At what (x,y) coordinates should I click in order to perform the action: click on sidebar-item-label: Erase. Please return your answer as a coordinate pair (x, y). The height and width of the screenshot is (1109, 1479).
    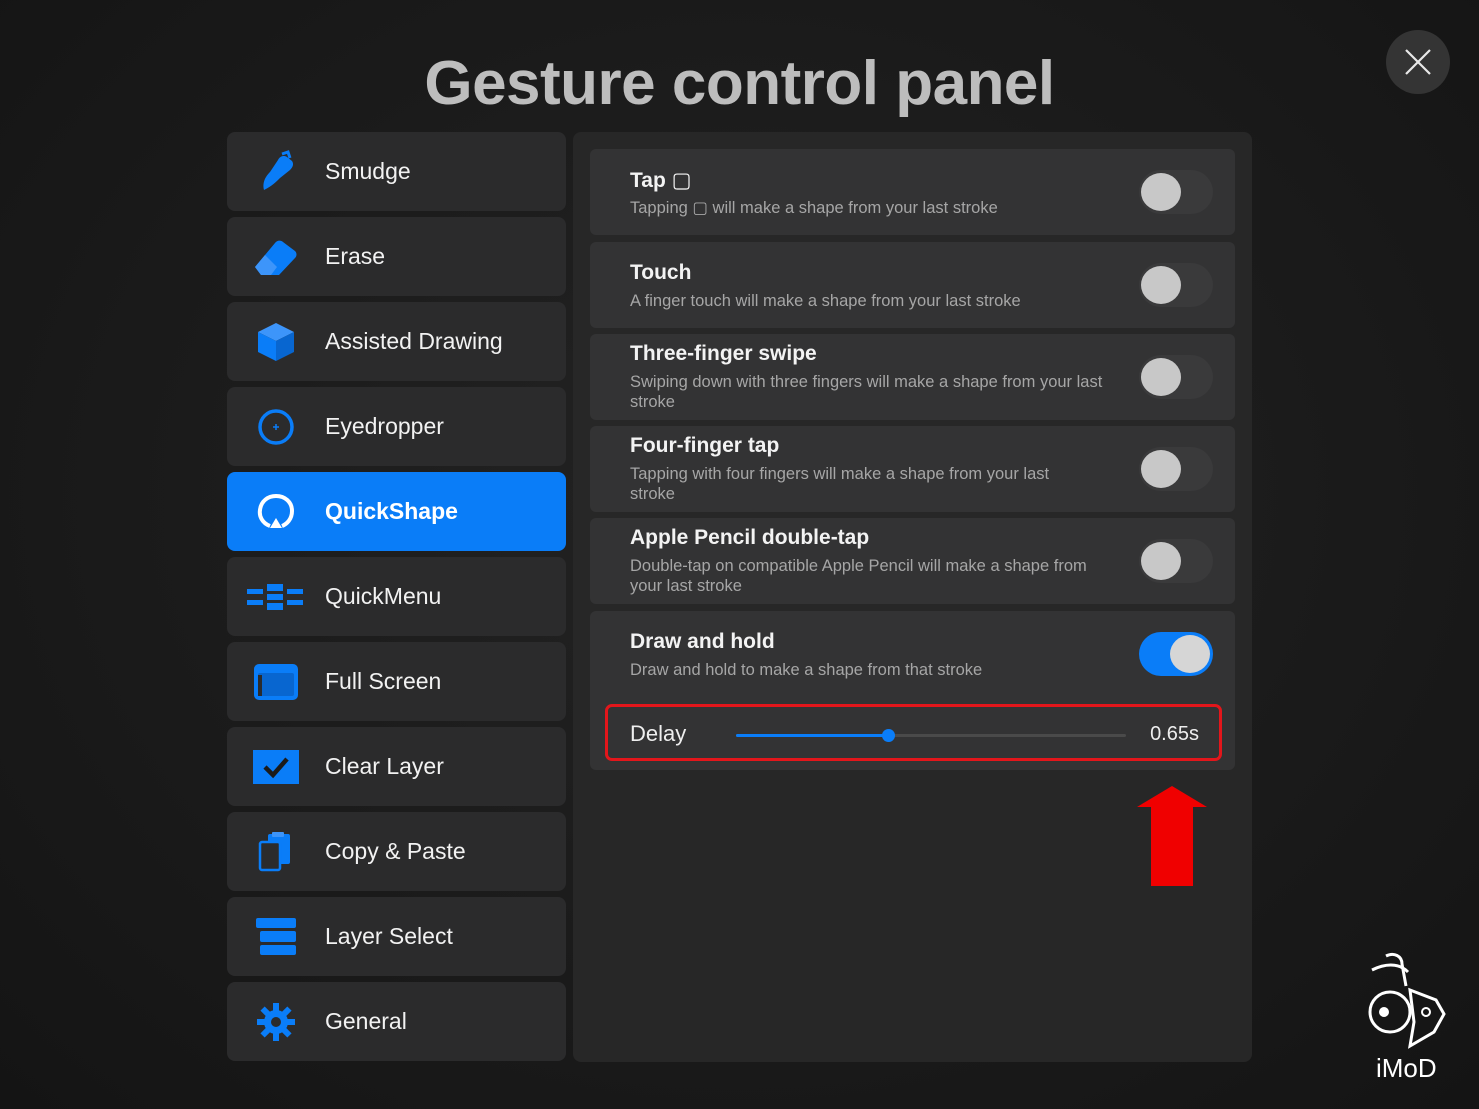
    Looking at the image, I should click on (355, 256).